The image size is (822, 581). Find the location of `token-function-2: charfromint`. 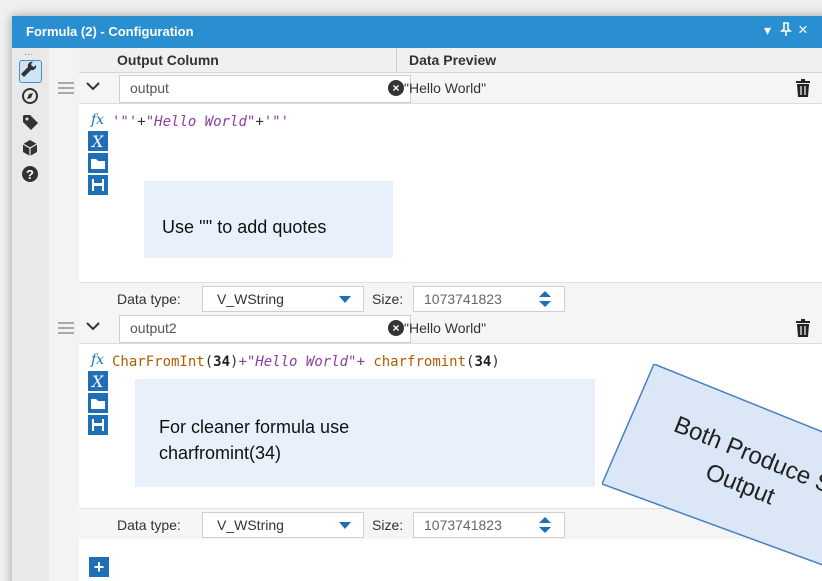

token-function-2: charfromint is located at coordinates (420, 362).